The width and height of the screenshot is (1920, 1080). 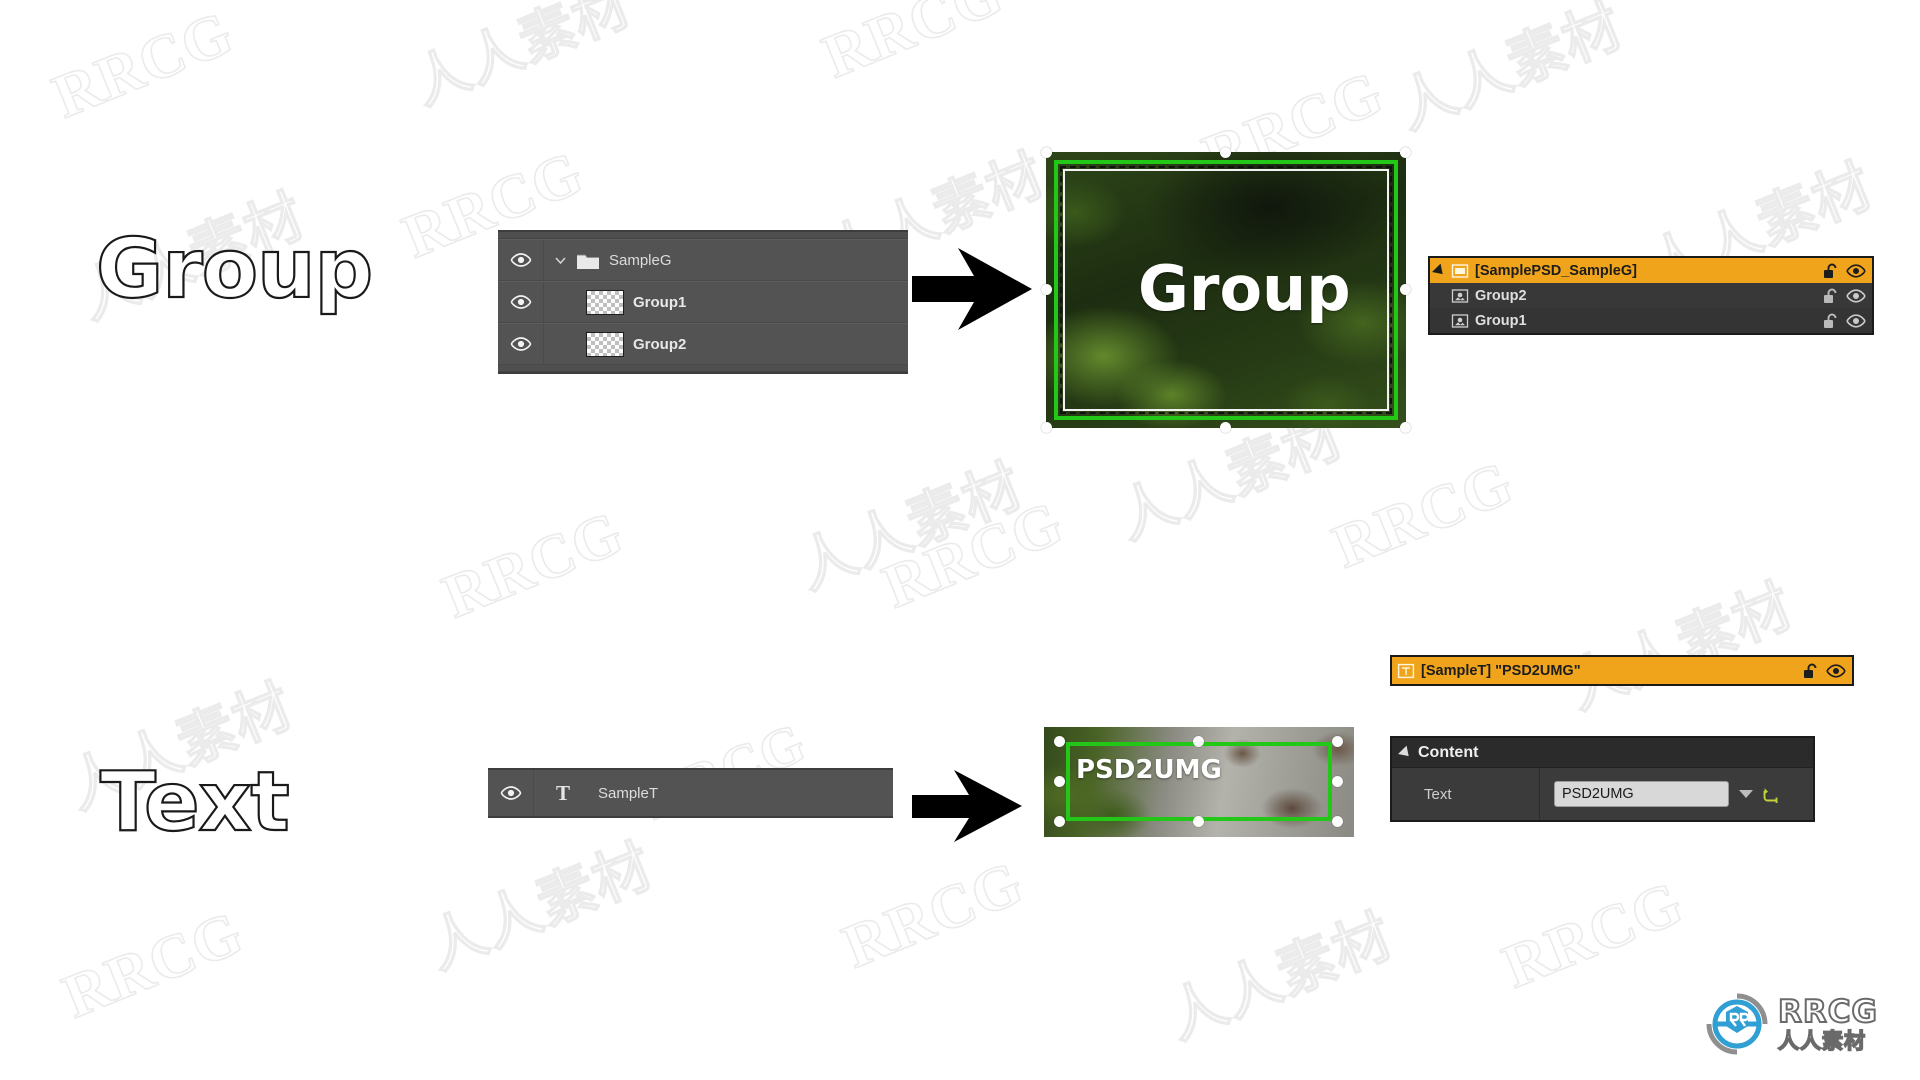 I want to click on canvas-text-group: Group, so click(x=1244, y=288).